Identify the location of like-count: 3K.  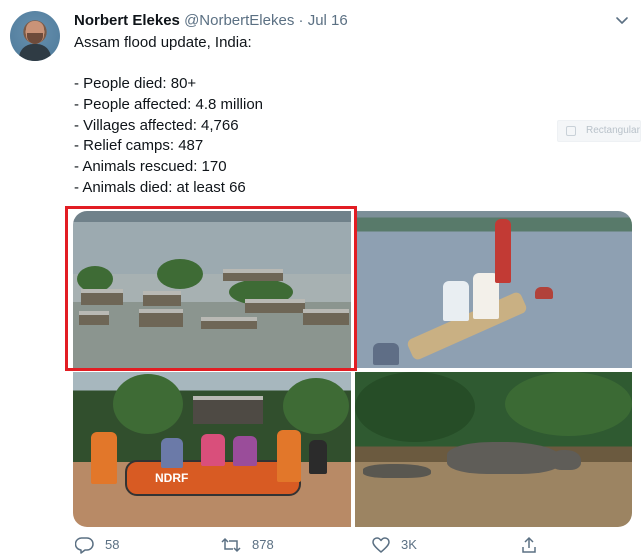
(409, 544).